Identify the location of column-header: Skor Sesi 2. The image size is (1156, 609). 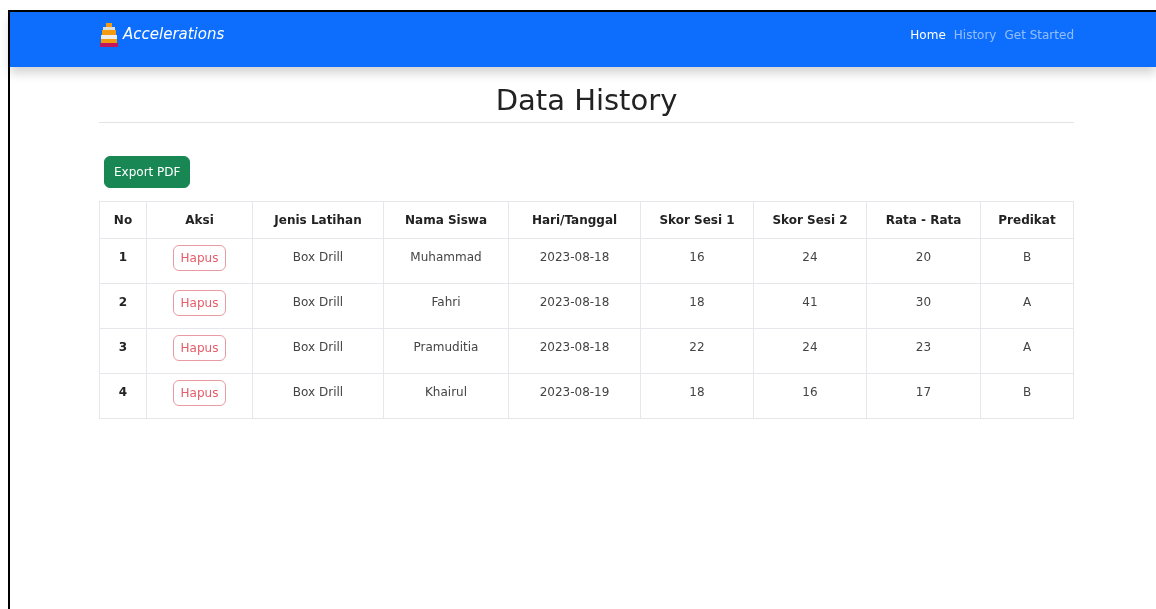
(810, 220).